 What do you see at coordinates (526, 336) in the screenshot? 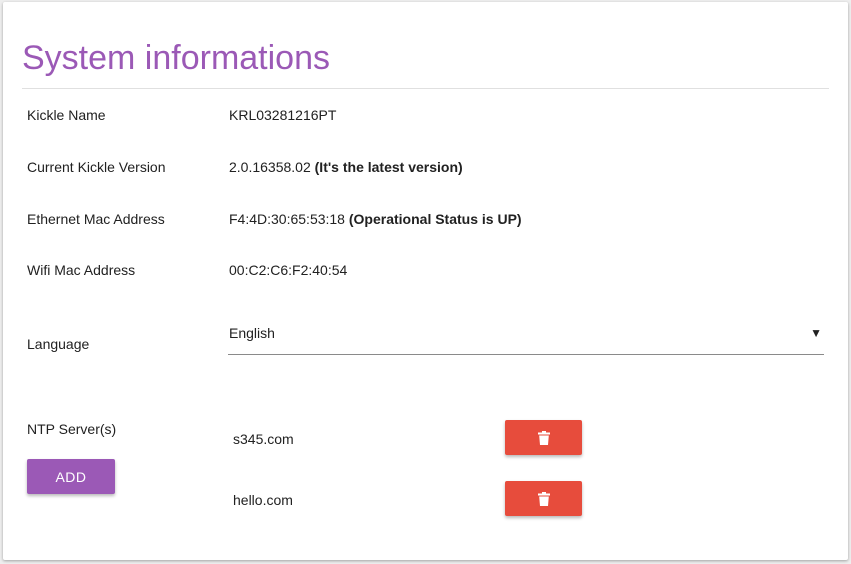
I see `language-select: English ▼` at bounding box center [526, 336].